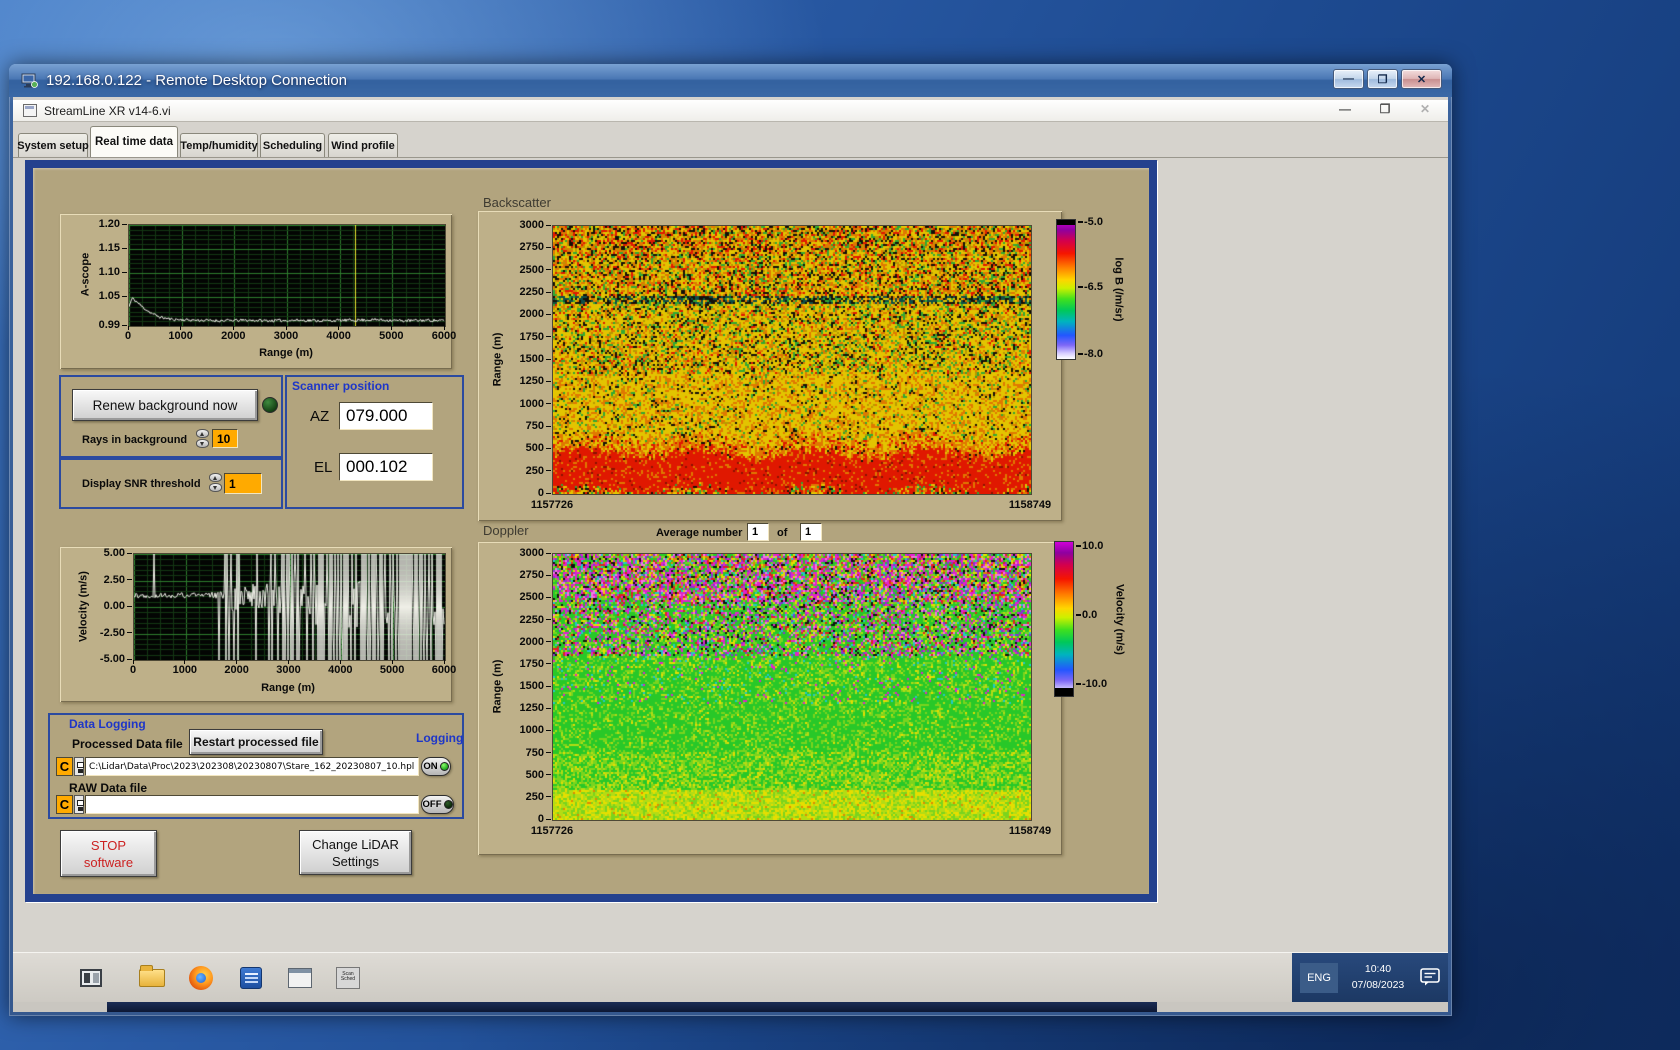  What do you see at coordinates (185, 670) in the screenshot?
I see `axis-tick-label: 1000` at bounding box center [185, 670].